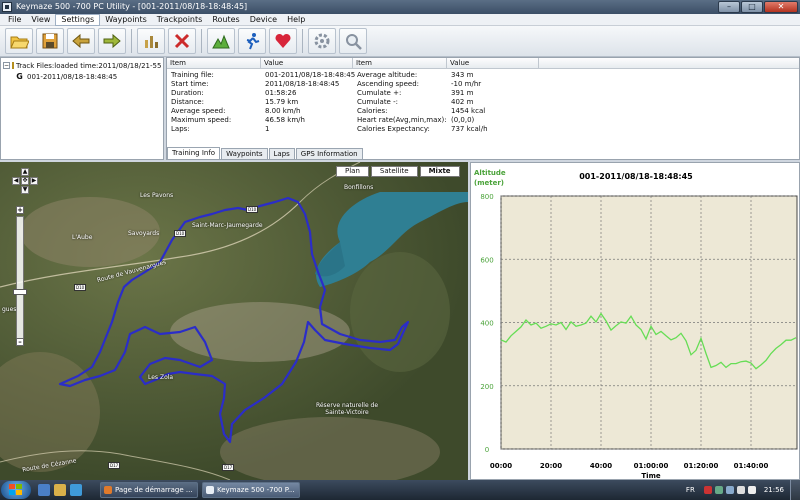 This screenshot has height=500, width=800. What do you see at coordinates (190, 84) in the screenshot?
I see `info-label: Start time:` at bounding box center [190, 84].